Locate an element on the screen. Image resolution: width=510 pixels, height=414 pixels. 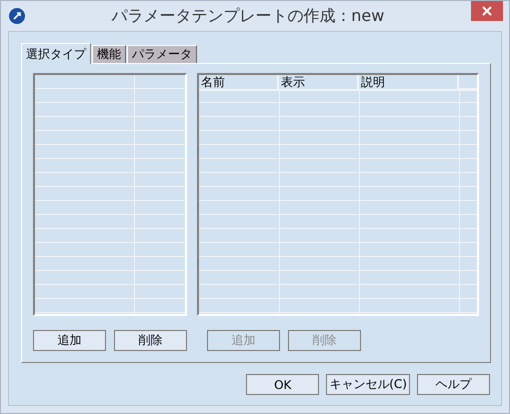
cancel-button: キャンセル(C) is located at coordinates (368, 384).